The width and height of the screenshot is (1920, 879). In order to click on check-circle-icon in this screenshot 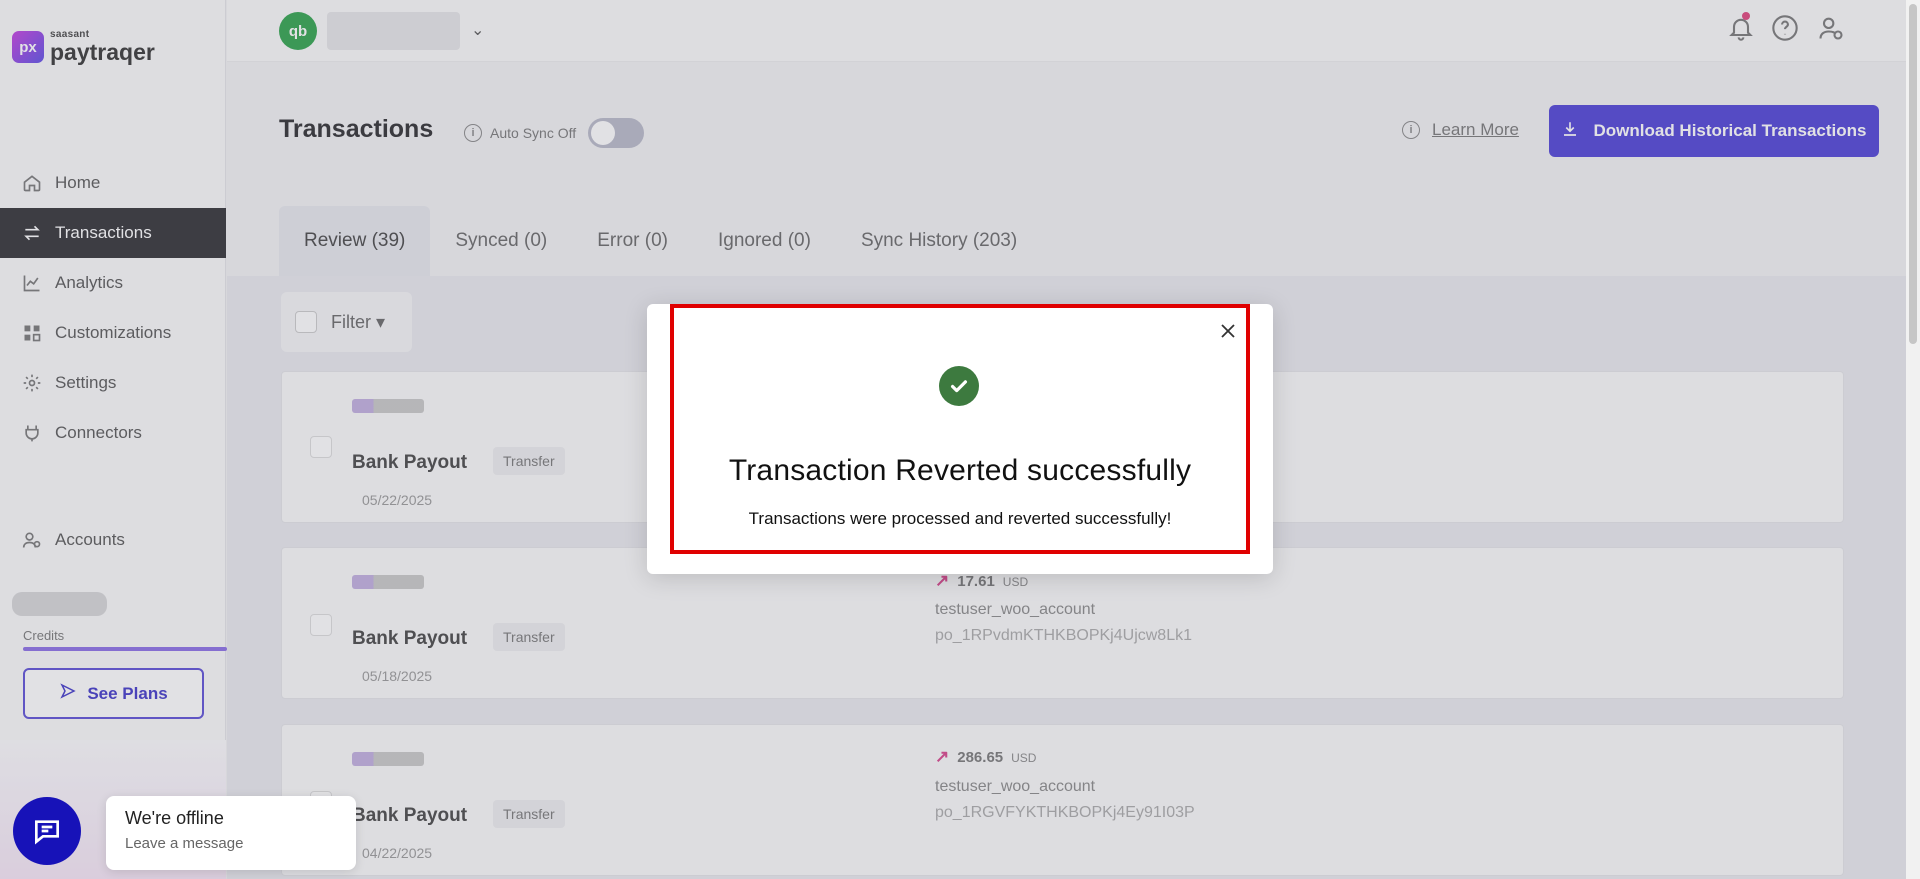, I will do `click(959, 386)`.